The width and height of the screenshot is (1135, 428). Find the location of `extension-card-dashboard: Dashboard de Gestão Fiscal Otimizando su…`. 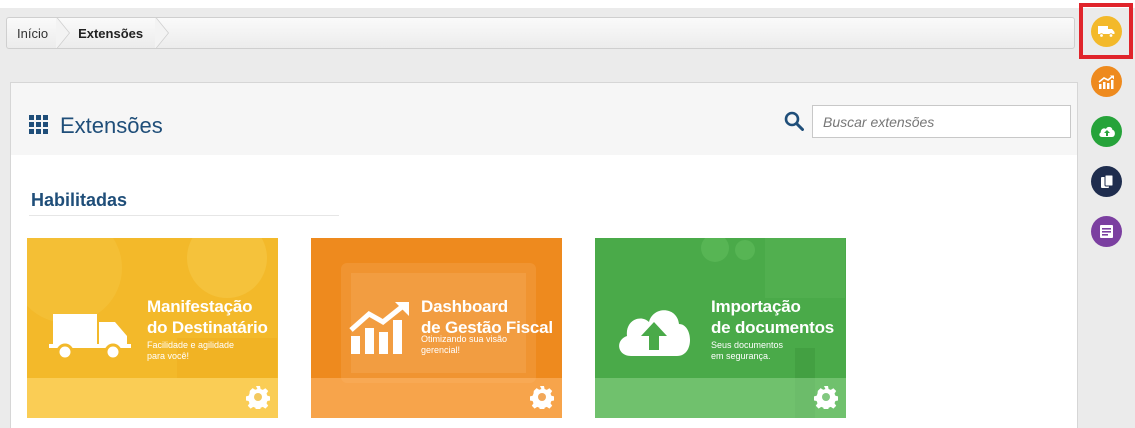

extension-card-dashboard: Dashboard de Gestão Fiscal Otimizando su… is located at coordinates (436, 328).